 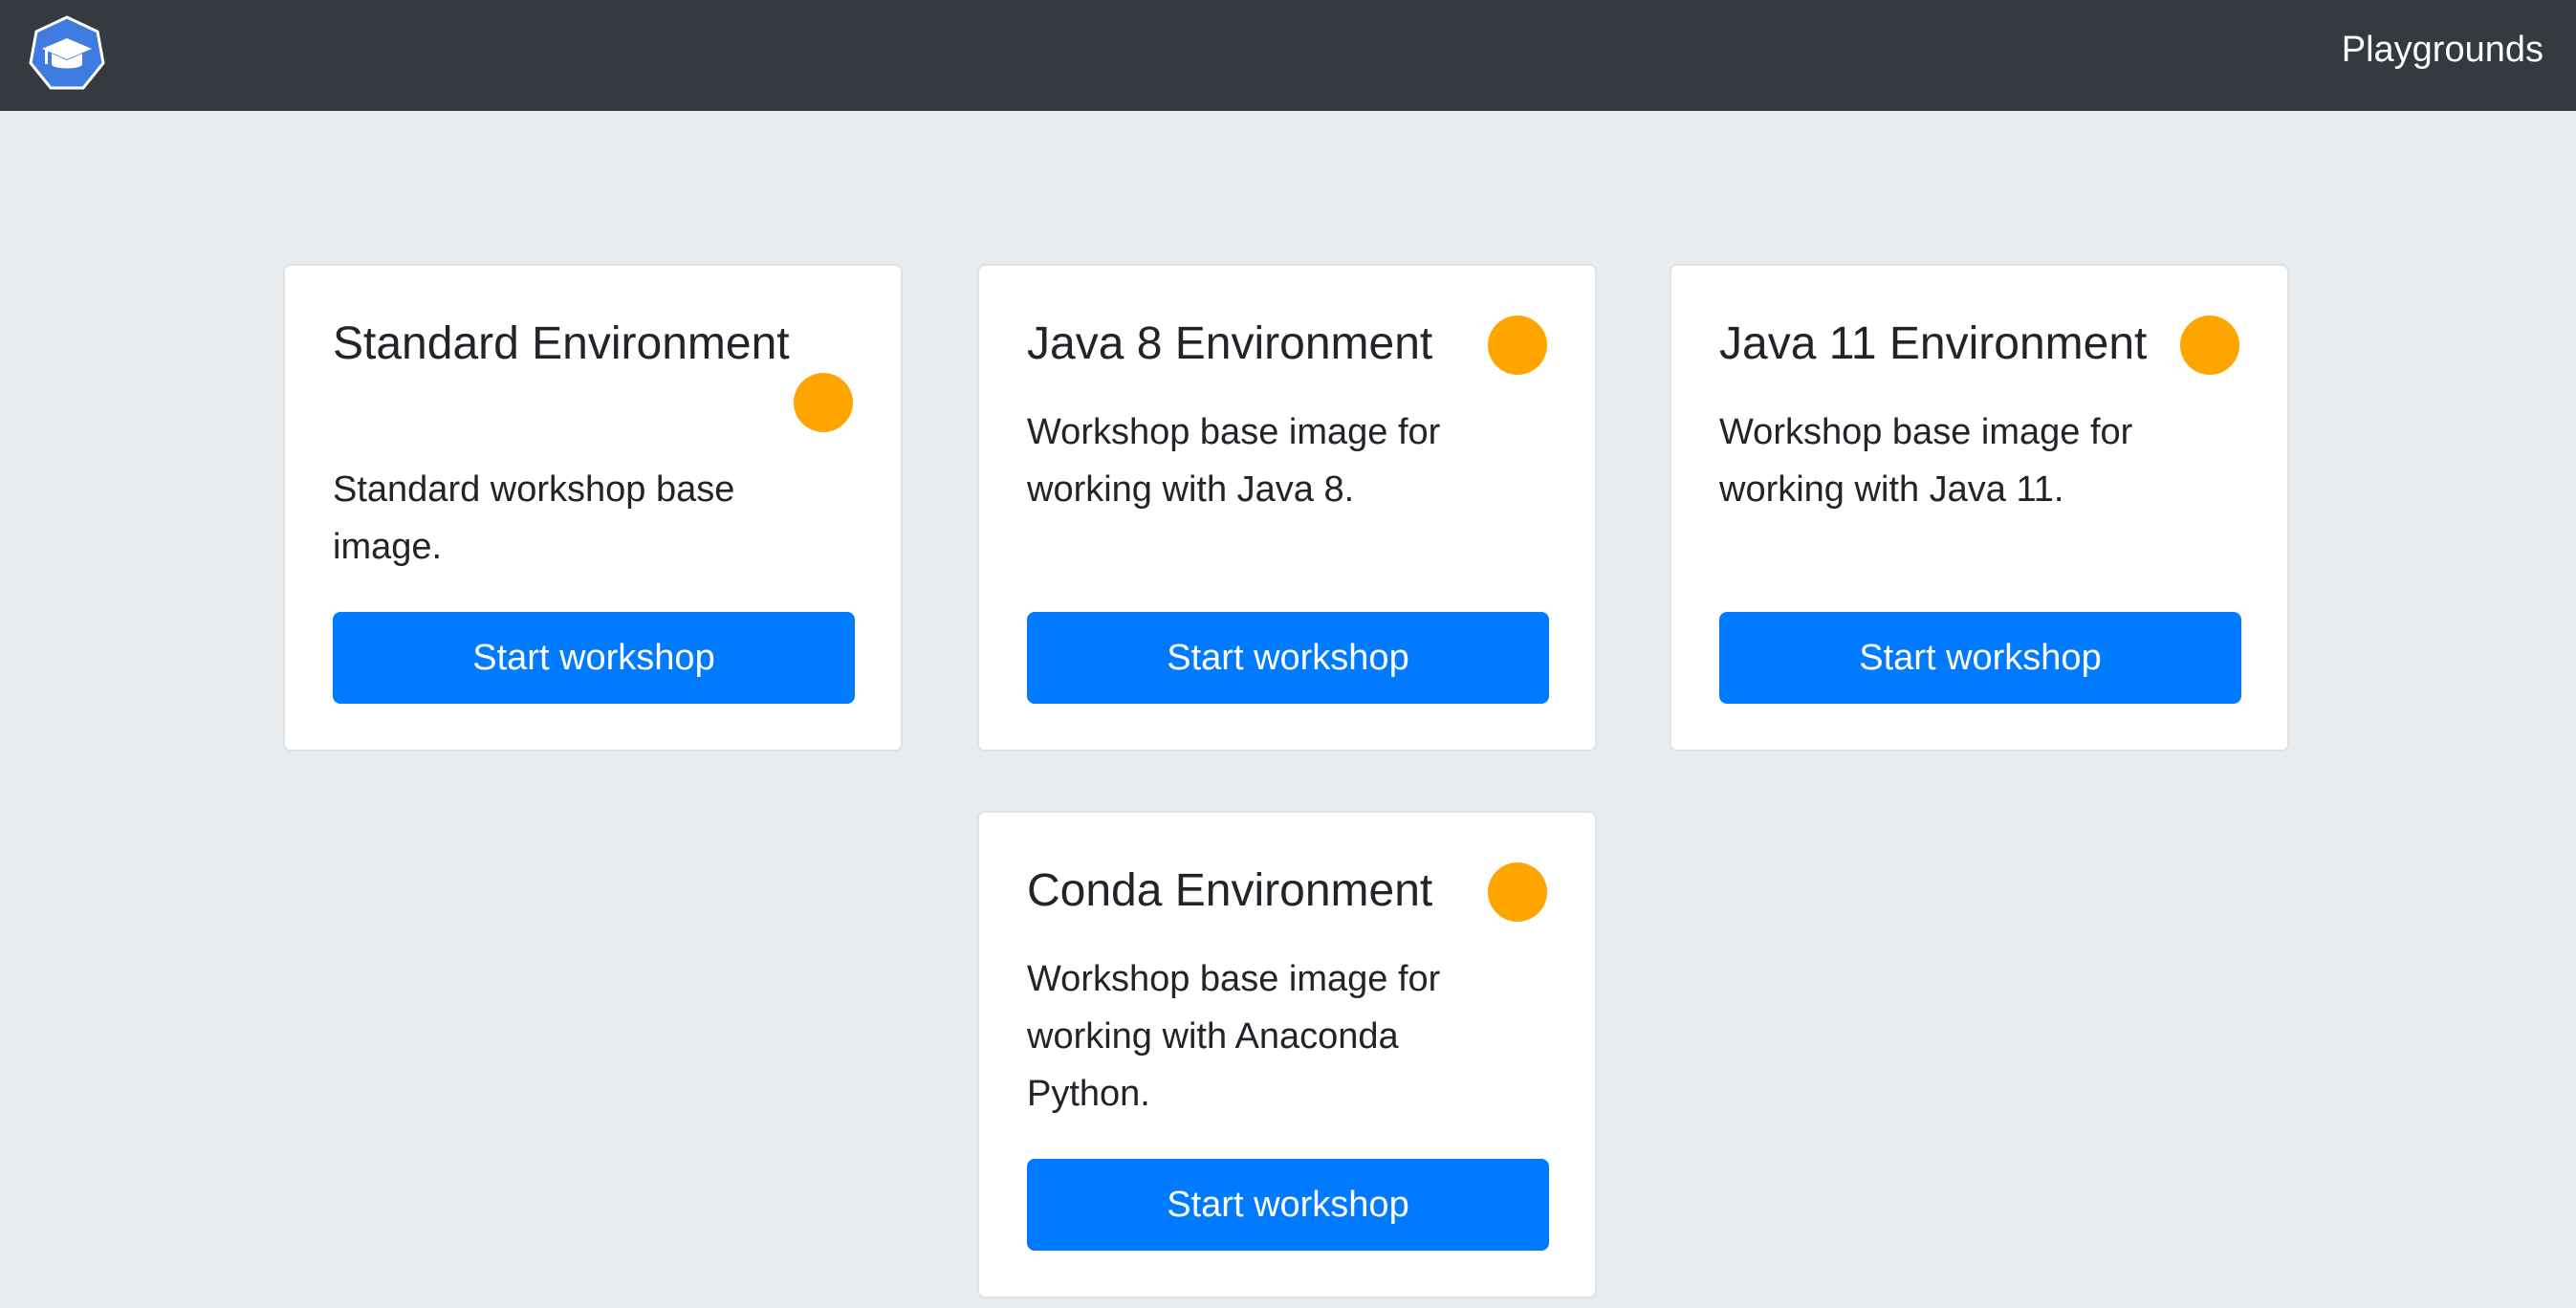 What do you see at coordinates (534, 518) in the screenshot?
I see `card-description: Standard workshop base image.` at bounding box center [534, 518].